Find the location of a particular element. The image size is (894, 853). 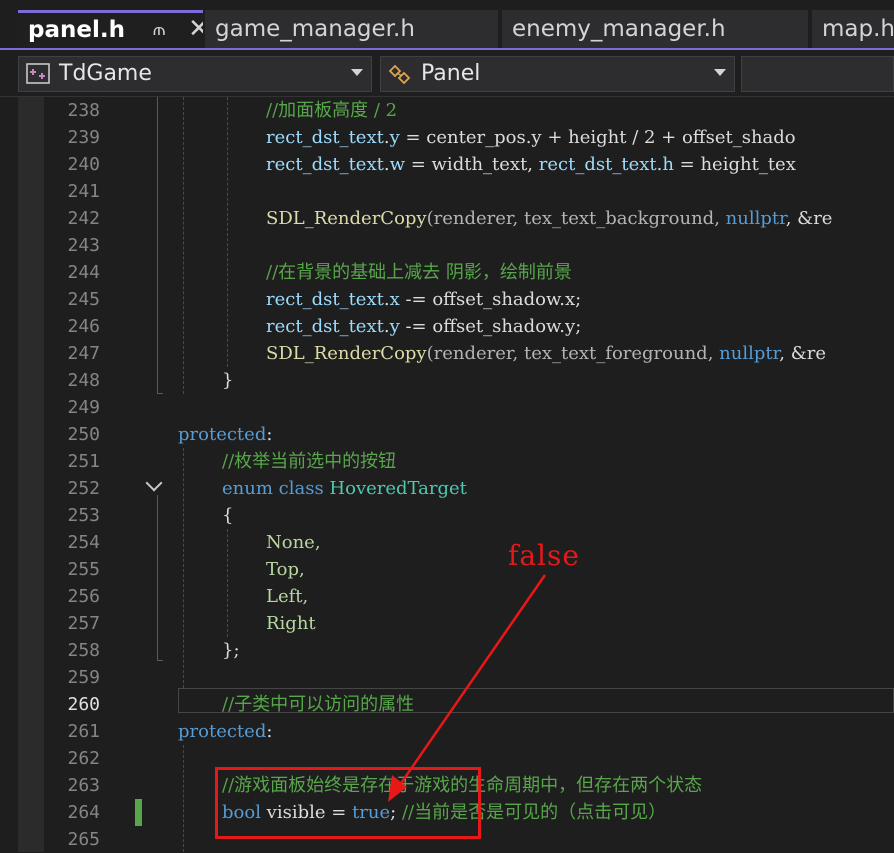

code-line: Top, is located at coordinates (285, 569).